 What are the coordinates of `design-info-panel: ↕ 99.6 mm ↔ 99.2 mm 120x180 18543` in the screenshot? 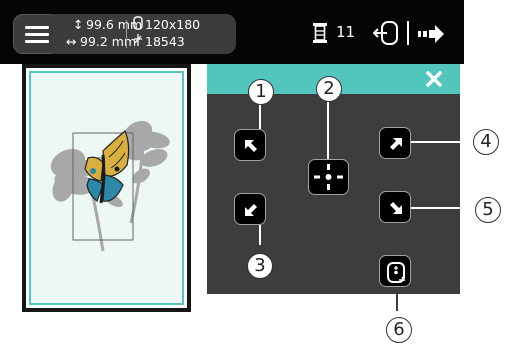 It's located at (144, 34).